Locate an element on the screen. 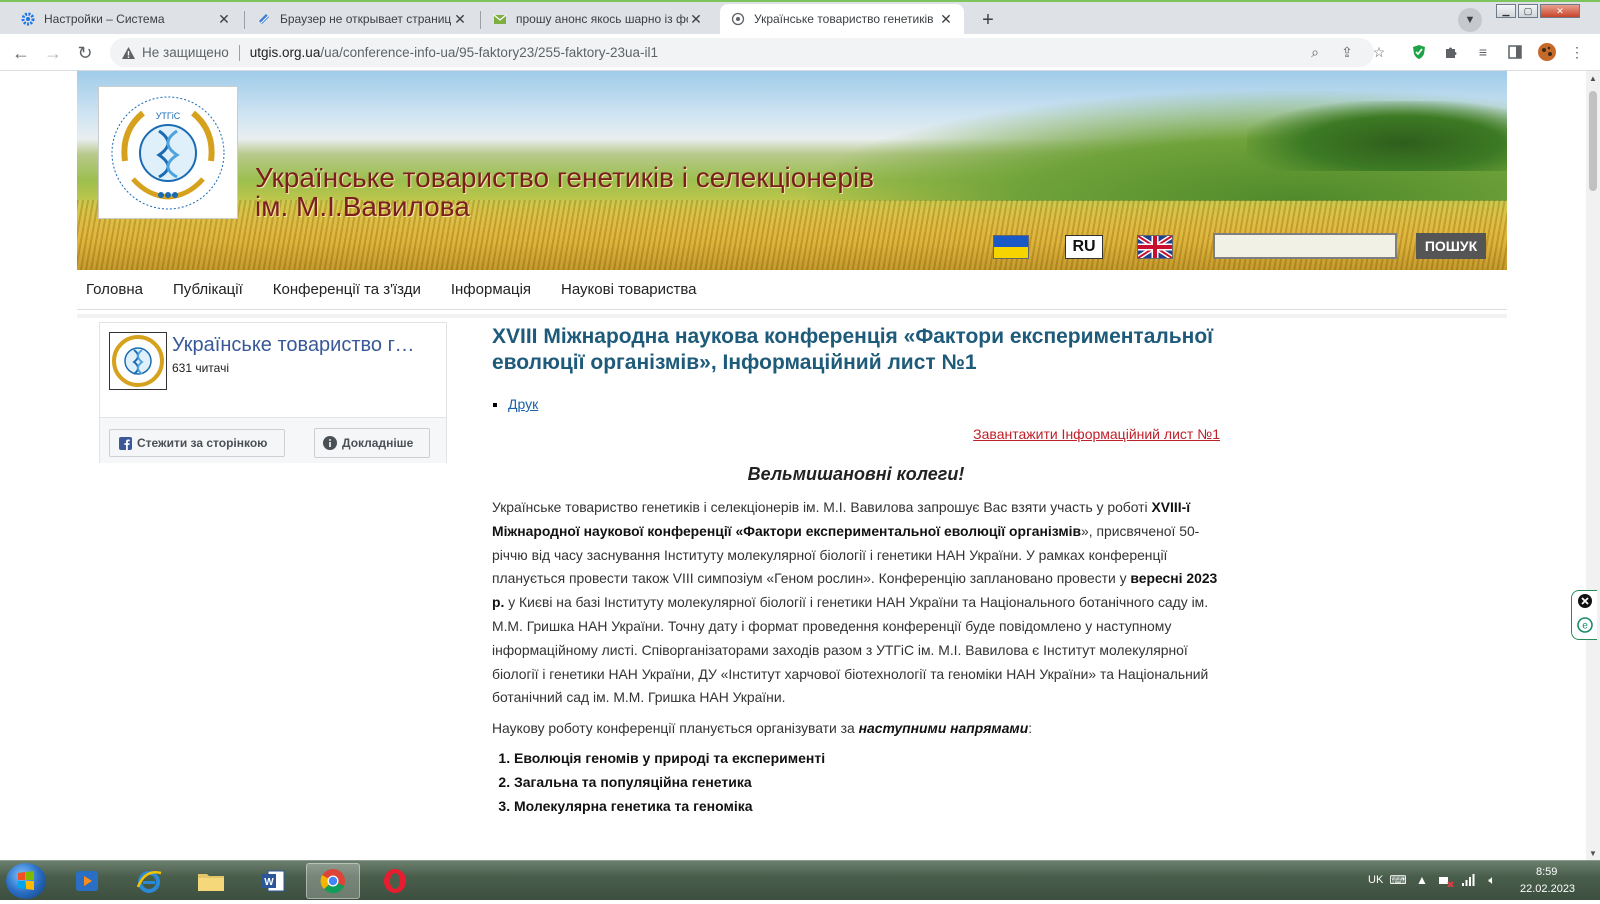 Image resolution: width=1600 pixels, height=904 pixels. nav-publications: Публікації is located at coordinates (208, 289).